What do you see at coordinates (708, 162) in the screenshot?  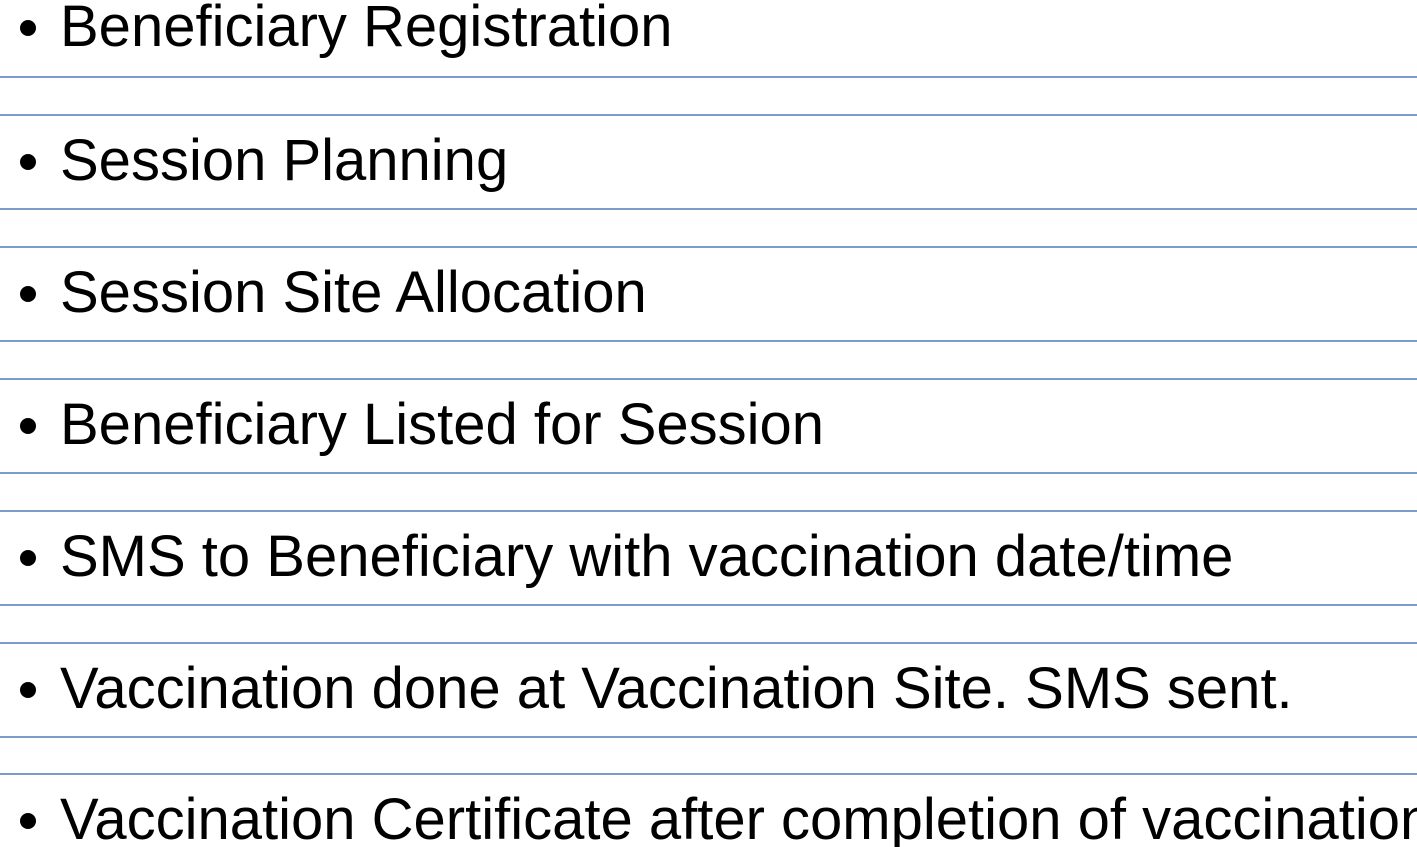 I see `list-item: Session Planning` at bounding box center [708, 162].